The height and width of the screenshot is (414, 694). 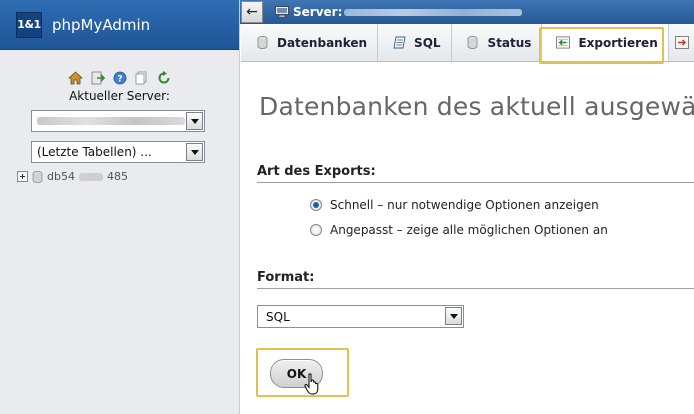 What do you see at coordinates (252, 12) in the screenshot?
I see `back-button: ←` at bounding box center [252, 12].